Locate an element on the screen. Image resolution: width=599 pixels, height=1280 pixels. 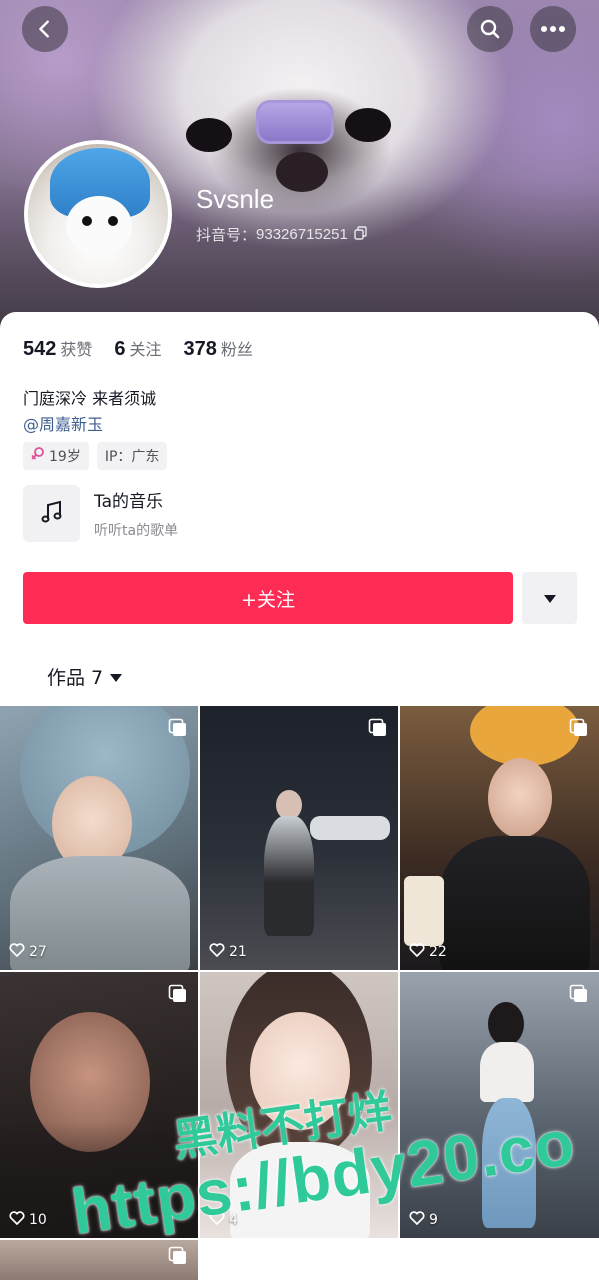
douyin-id: 抖音号： 93326715251 is located at coordinates (282, 234).